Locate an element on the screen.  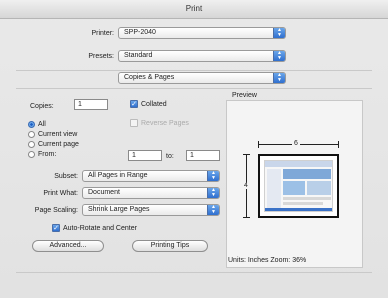
page-scaling-popup: Shrink Large Pages ▲ ▼ is located at coordinates (151, 210).